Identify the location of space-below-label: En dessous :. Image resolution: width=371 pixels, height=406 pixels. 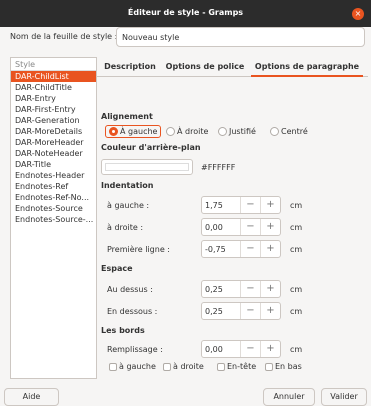
(132, 311).